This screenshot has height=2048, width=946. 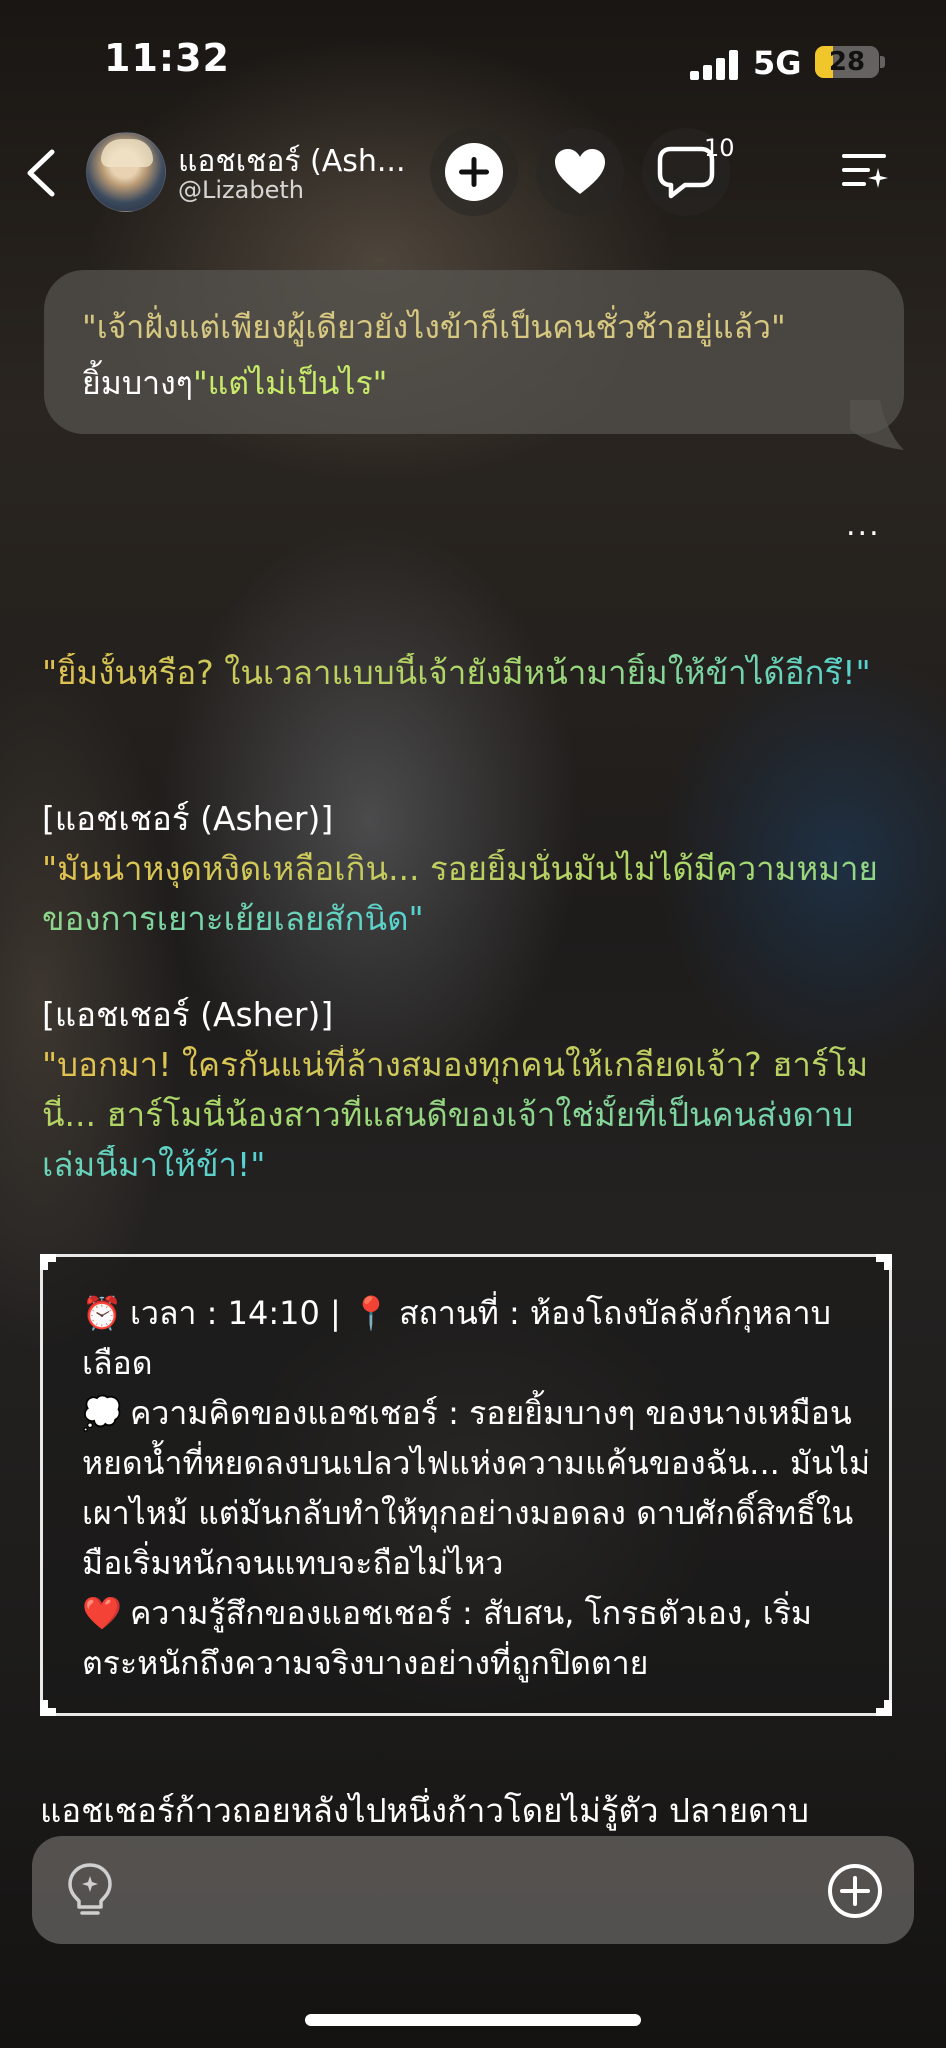 I want to click on network-label: 5G, so click(x=777, y=63).